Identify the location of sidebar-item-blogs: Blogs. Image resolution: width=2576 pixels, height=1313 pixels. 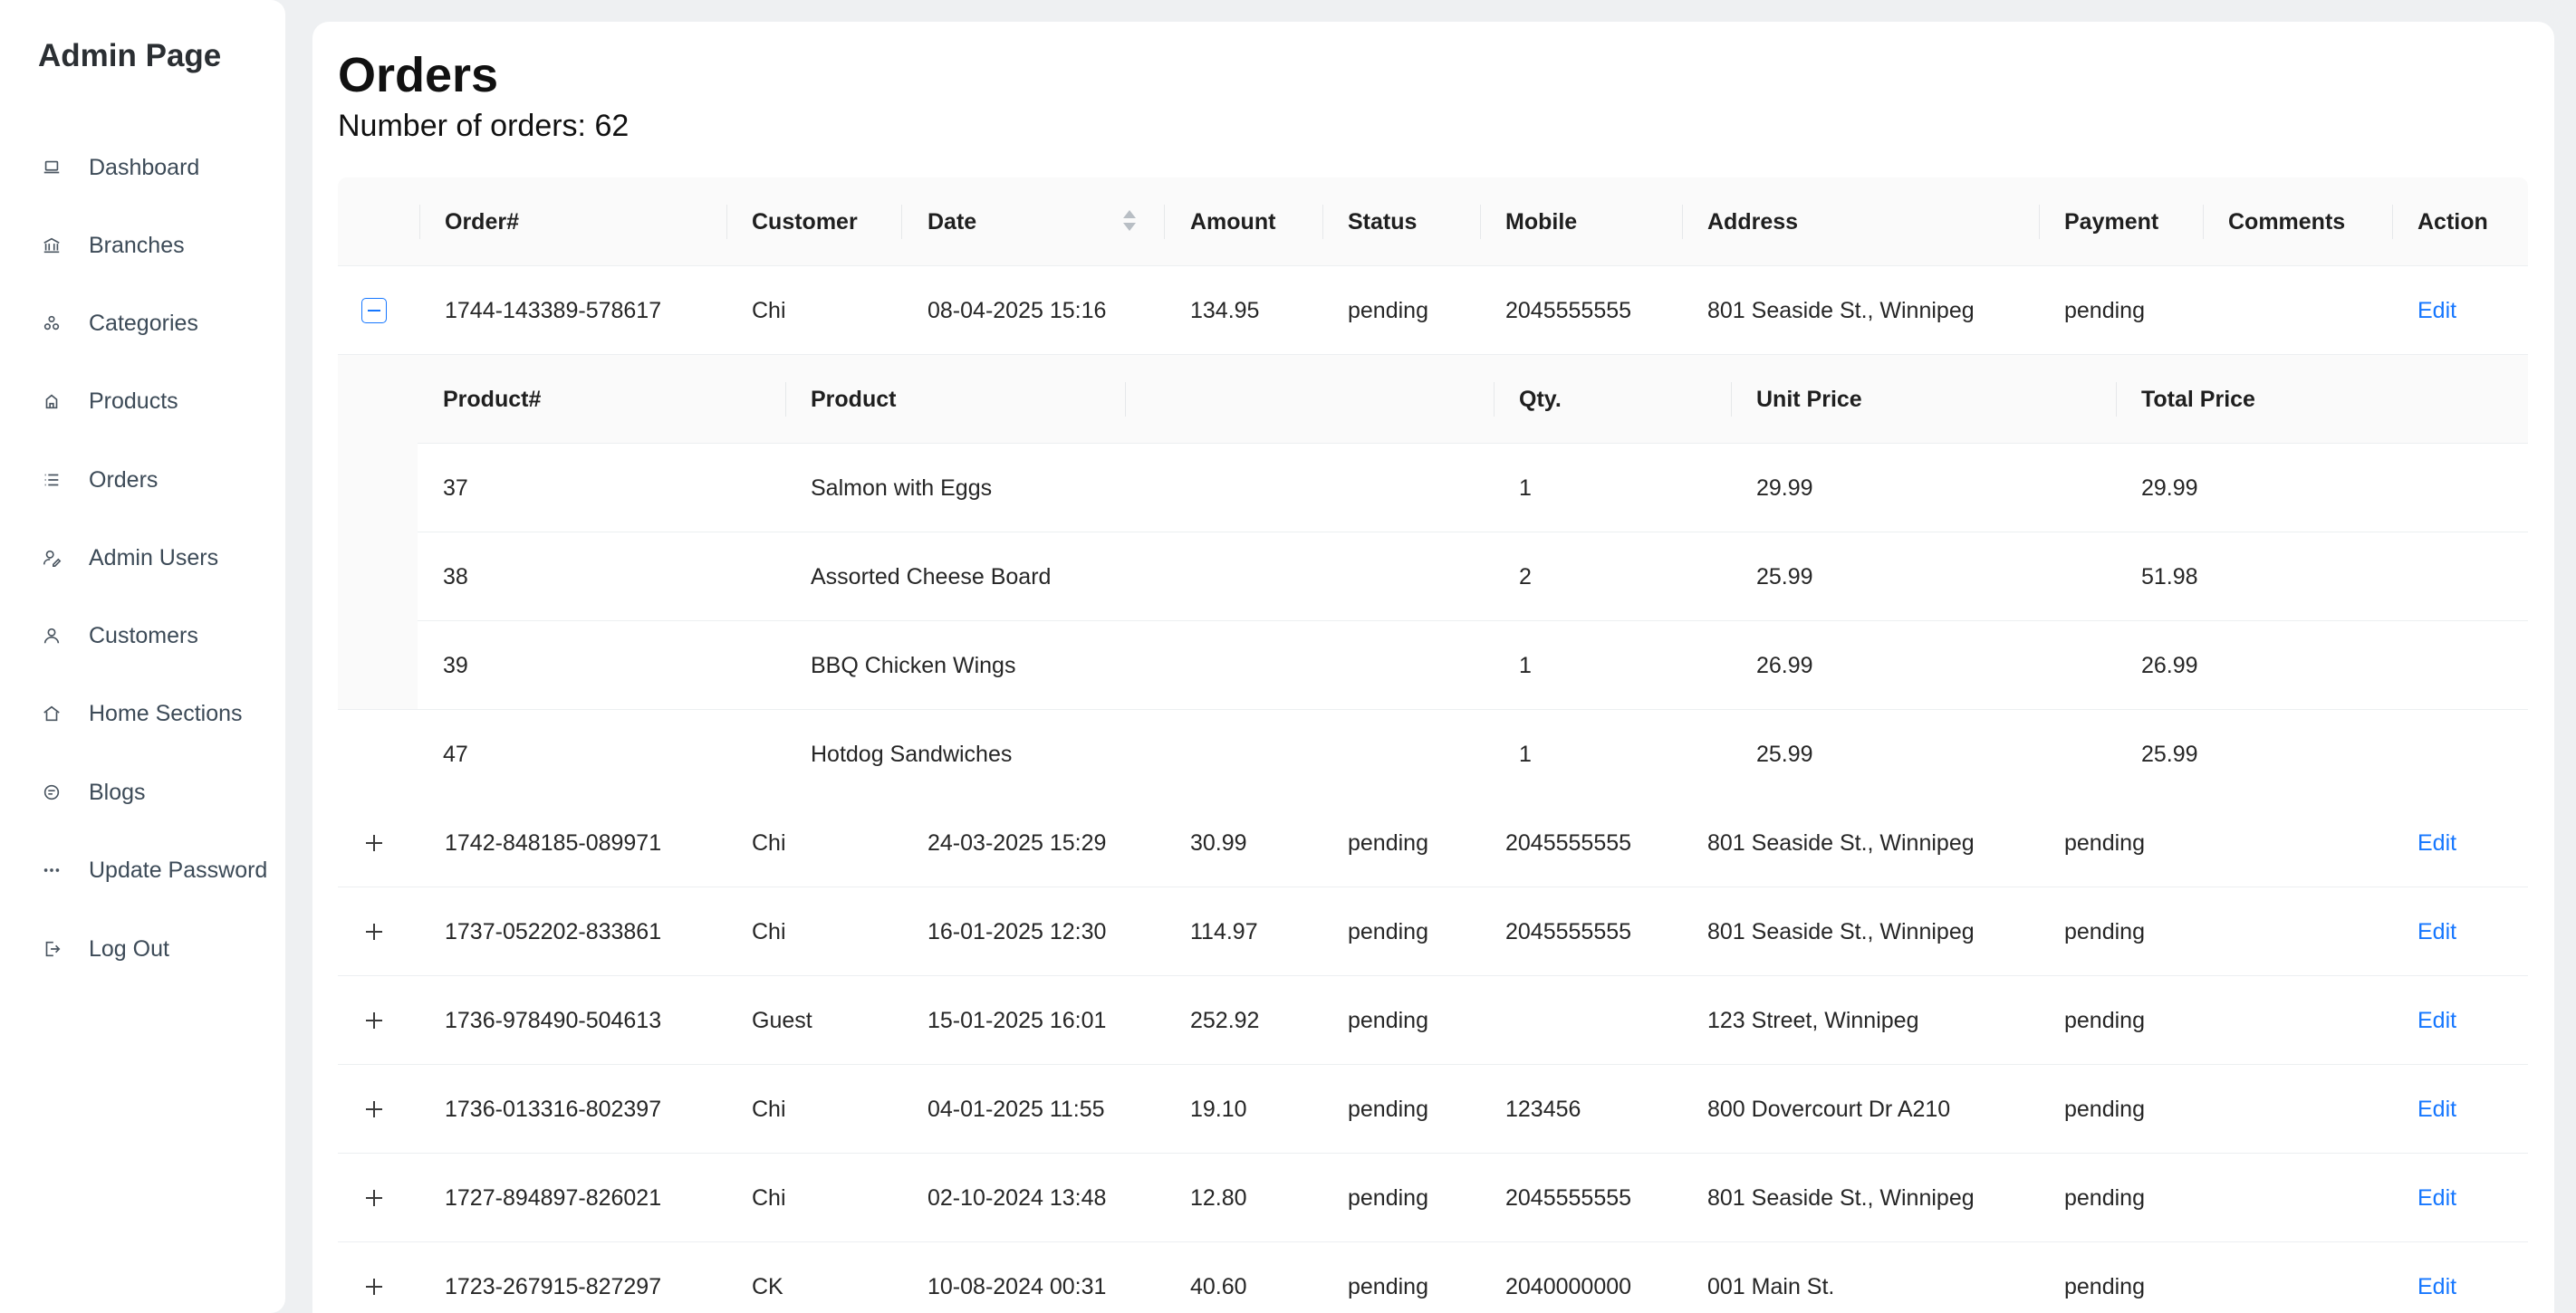
(142, 792).